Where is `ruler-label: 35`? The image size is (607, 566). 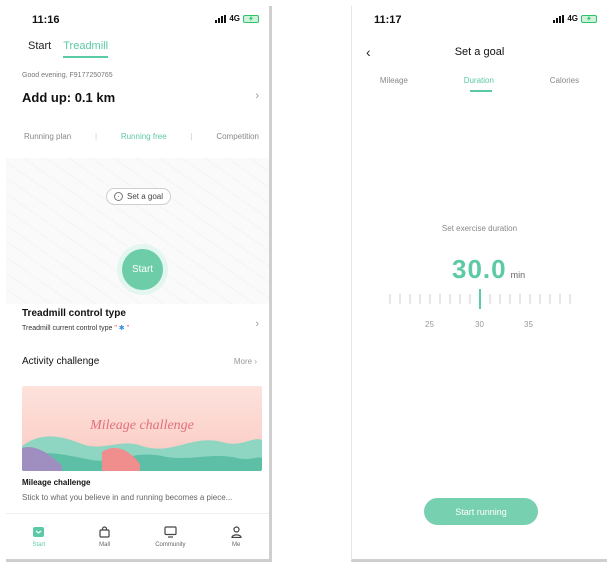 ruler-label: 35 is located at coordinates (528, 324).